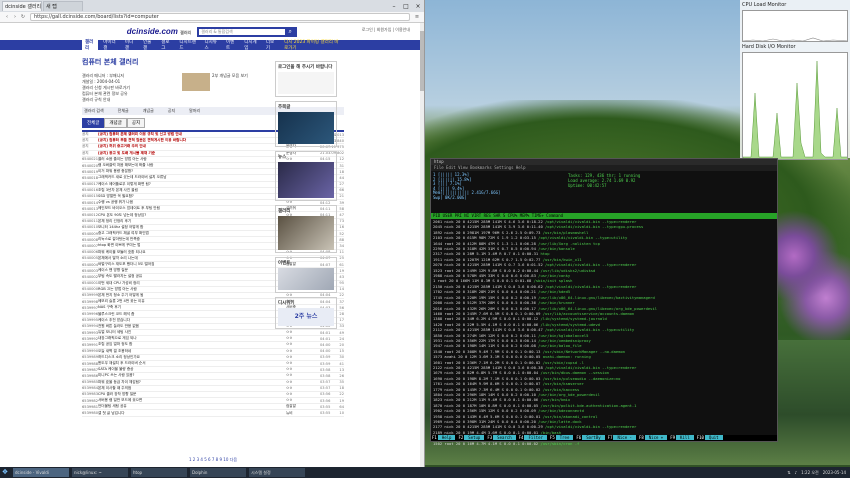  I want to click on gallery-image, so click(306, 233).